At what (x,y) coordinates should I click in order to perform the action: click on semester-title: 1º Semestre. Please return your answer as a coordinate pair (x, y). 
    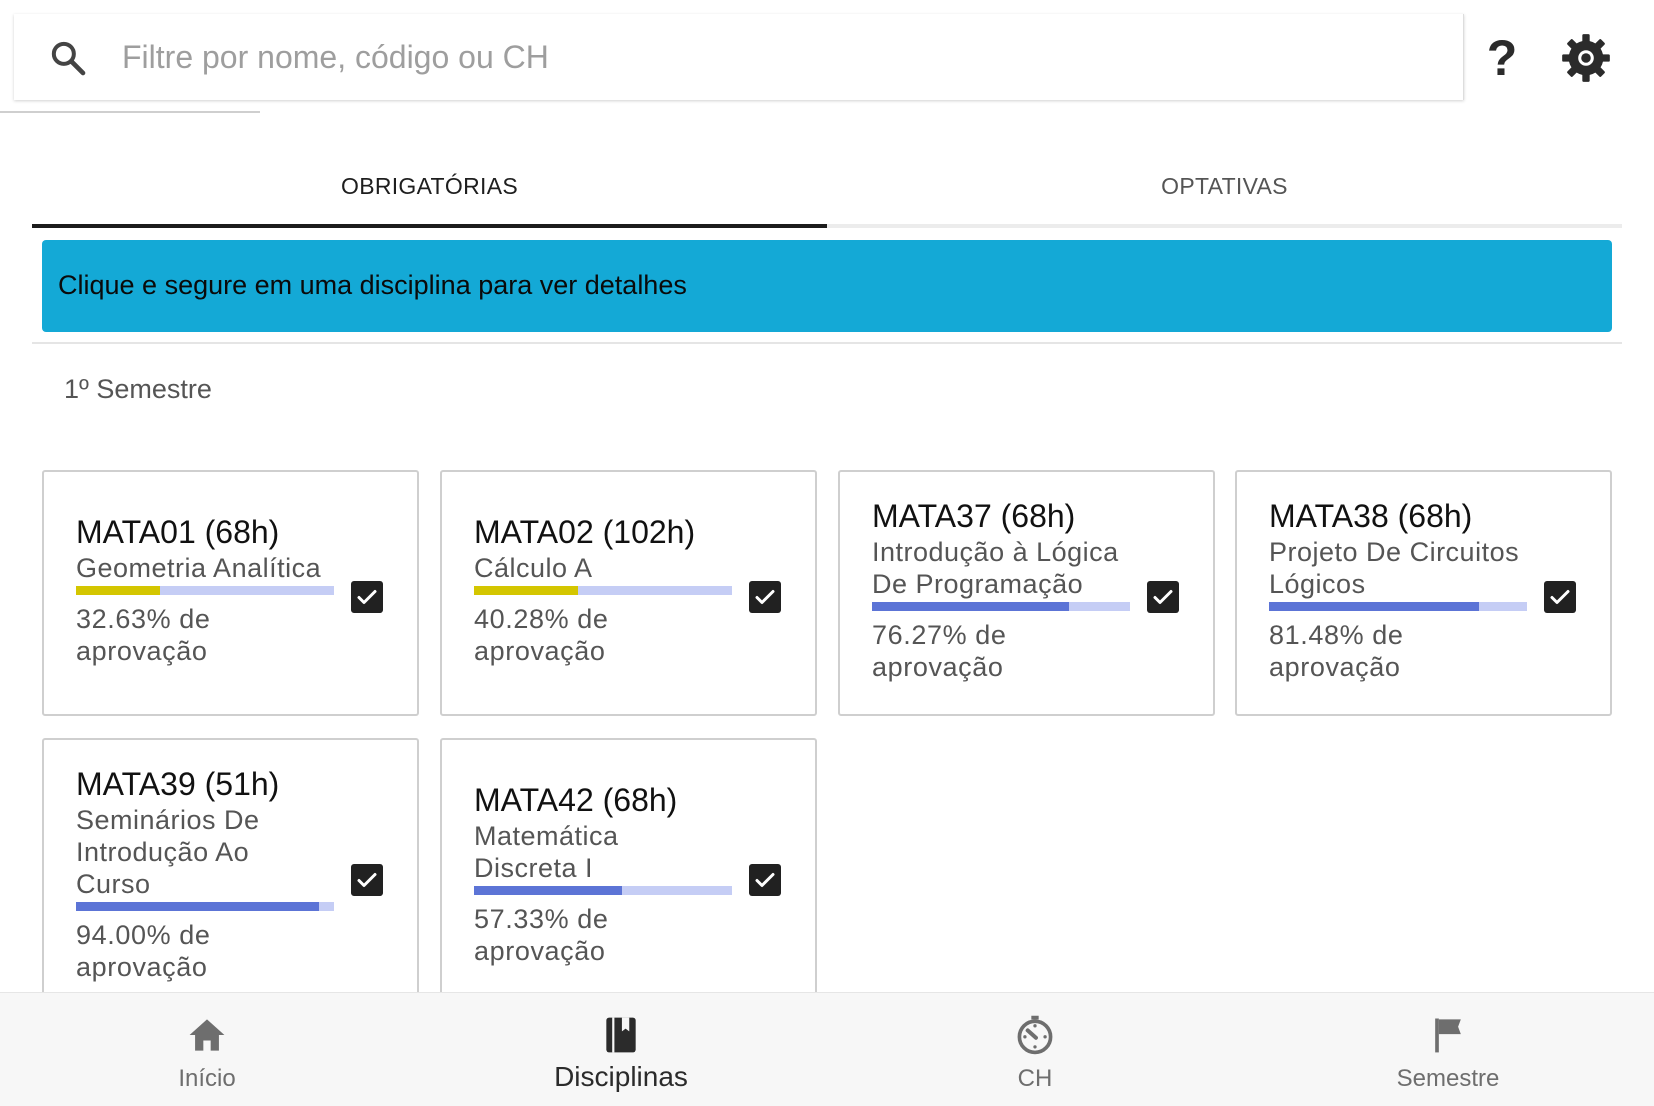
    Looking at the image, I should click on (138, 389).